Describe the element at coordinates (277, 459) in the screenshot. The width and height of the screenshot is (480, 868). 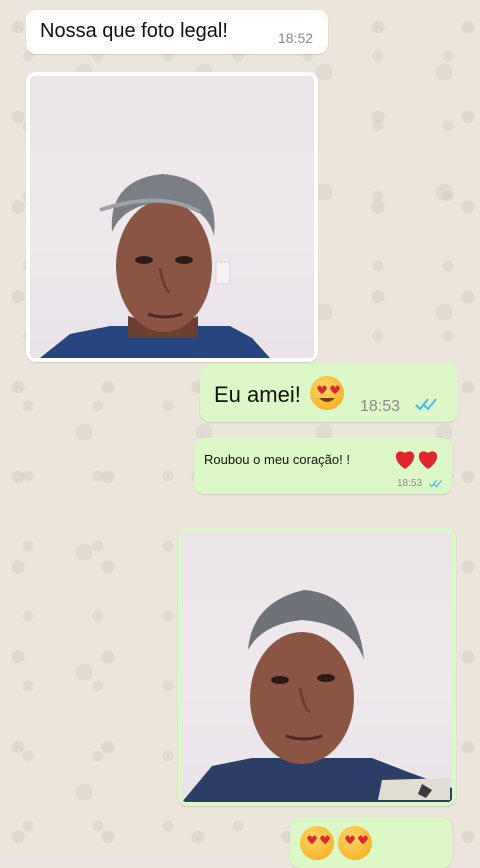
I see `message-text: Roubou o meu coração! !` at that location.